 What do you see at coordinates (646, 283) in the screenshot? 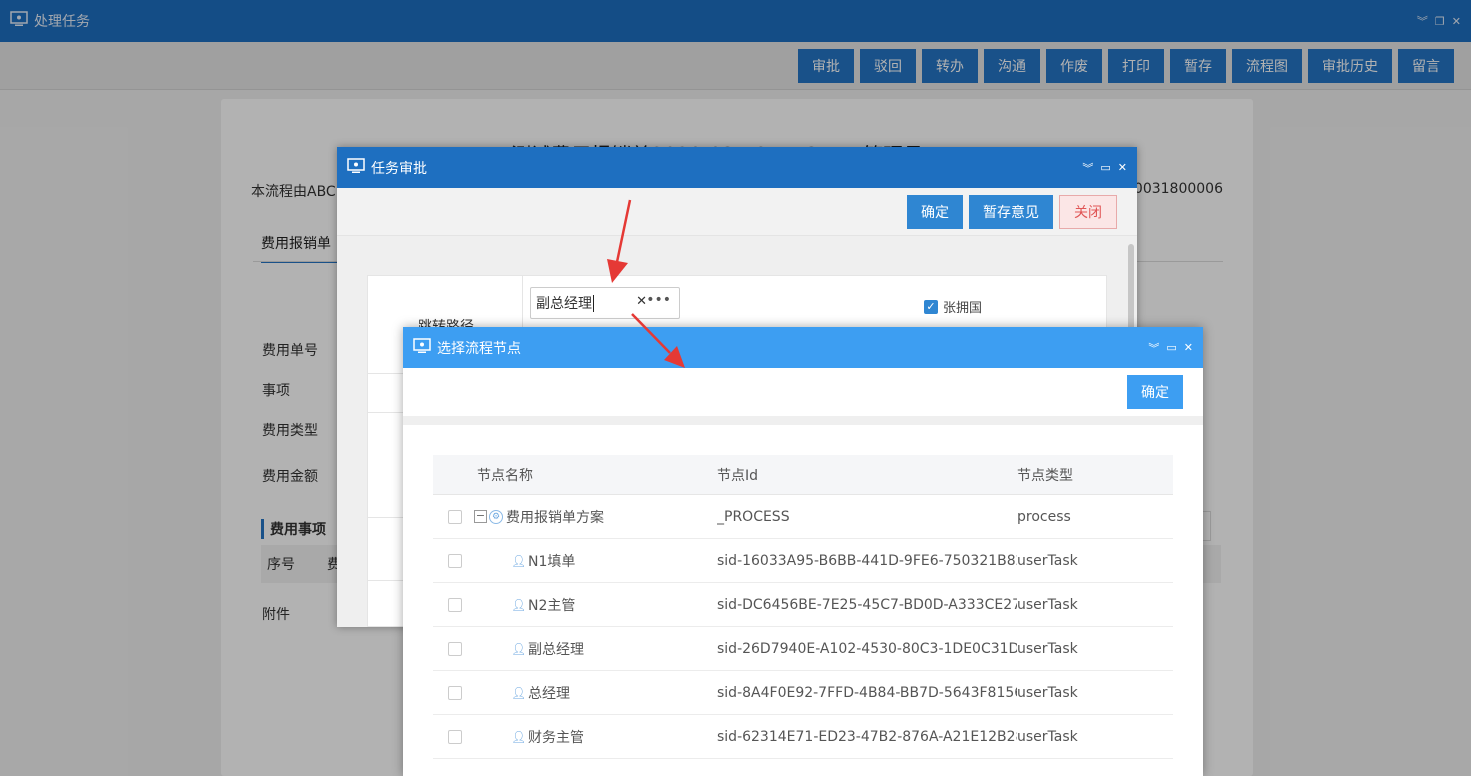
I see `annotation-arrows` at bounding box center [646, 283].